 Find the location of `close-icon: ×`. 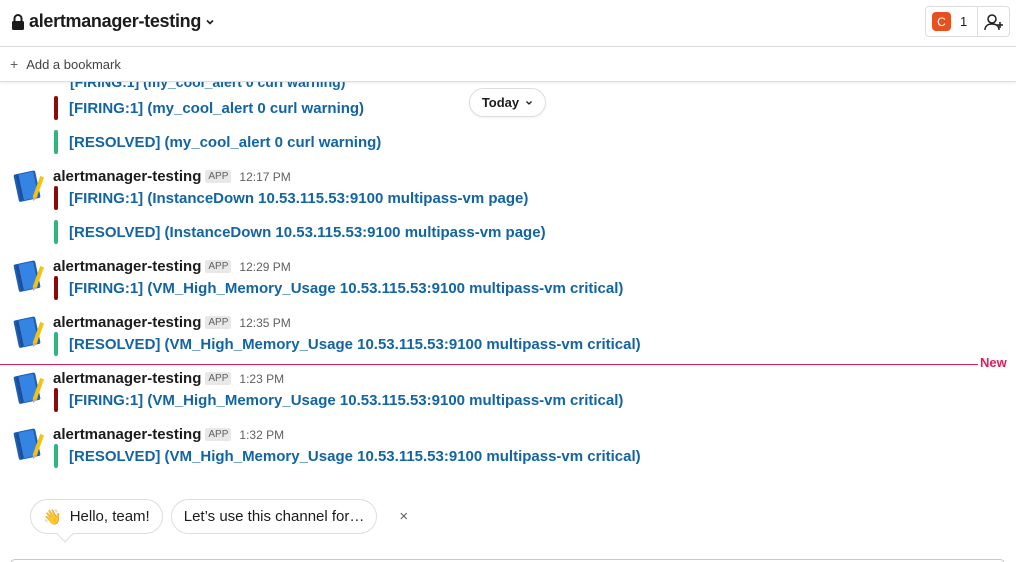

close-icon: × is located at coordinates (403, 516).